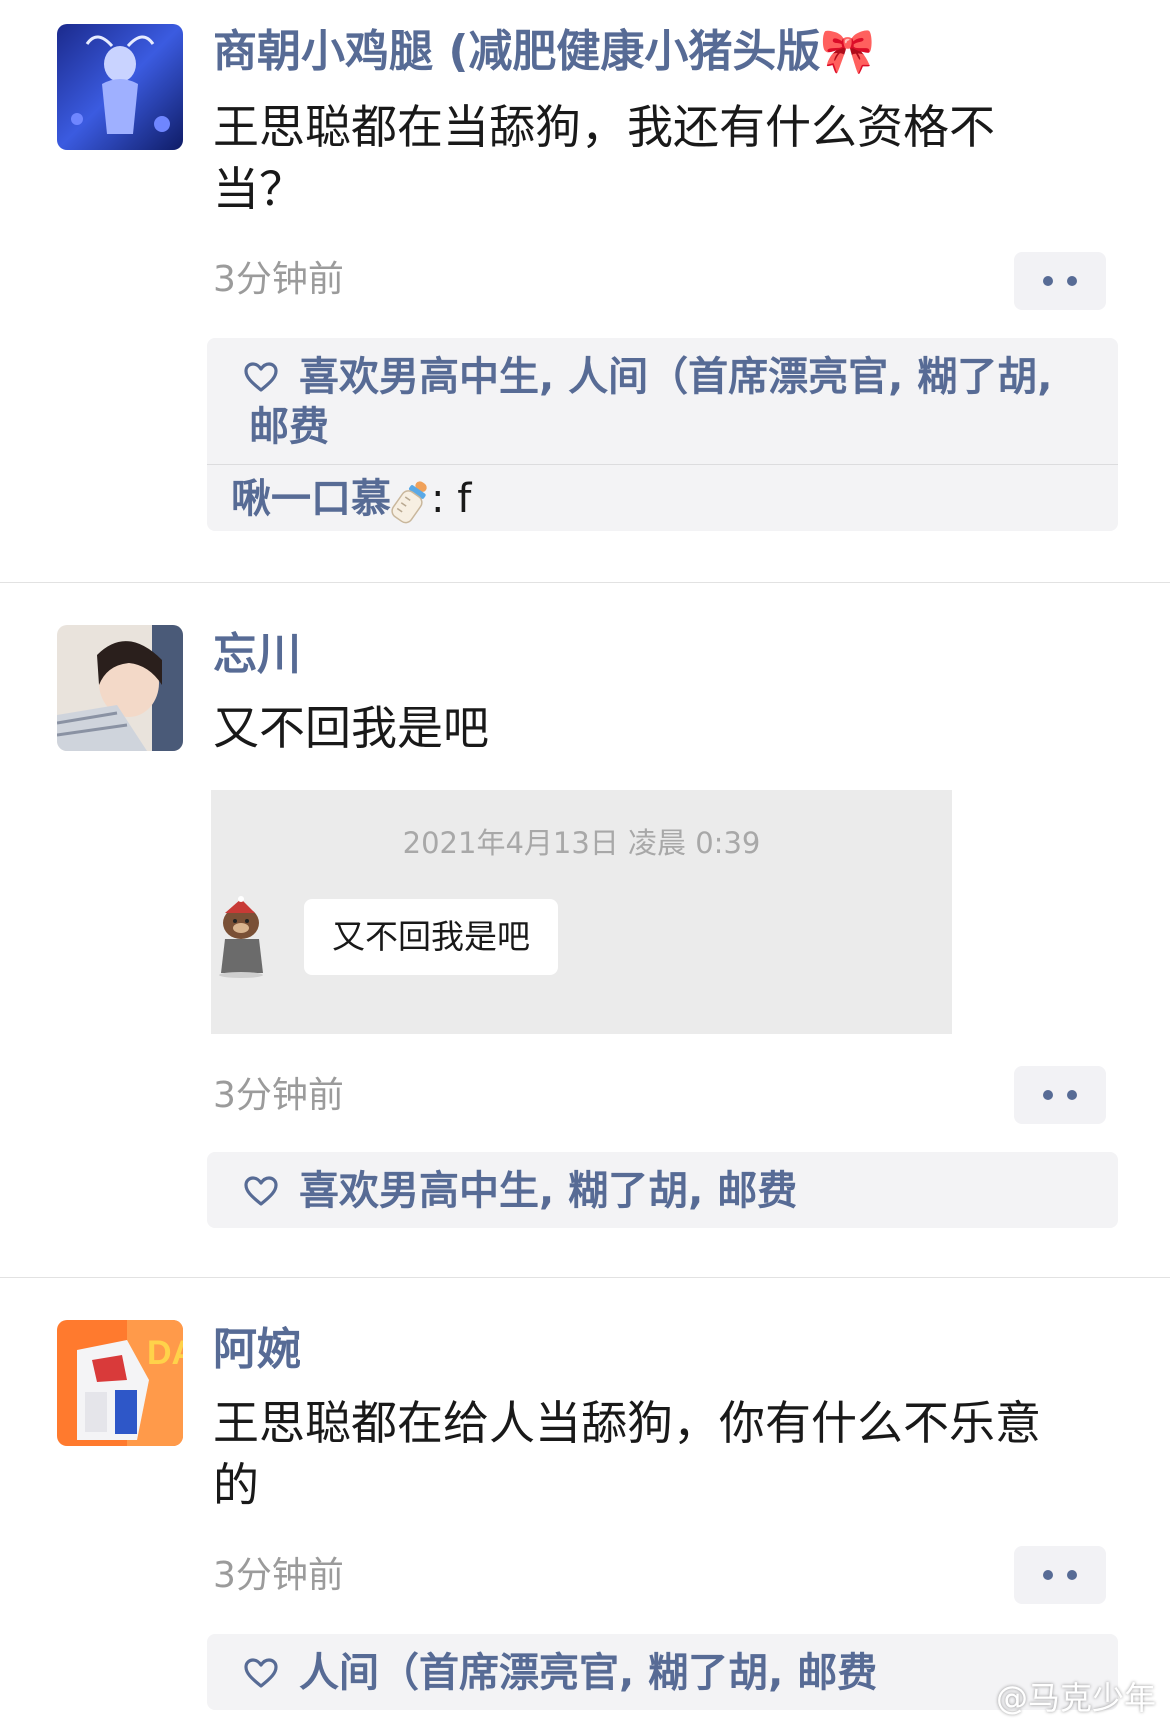 The width and height of the screenshot is (1170, 1727). What do you see at coordinates (627, 1454) in the screenshot?
I see `comment-text: 王思聪都在给人当舔狗，你有什么不乐意的` at bounding box center [627, 1454].